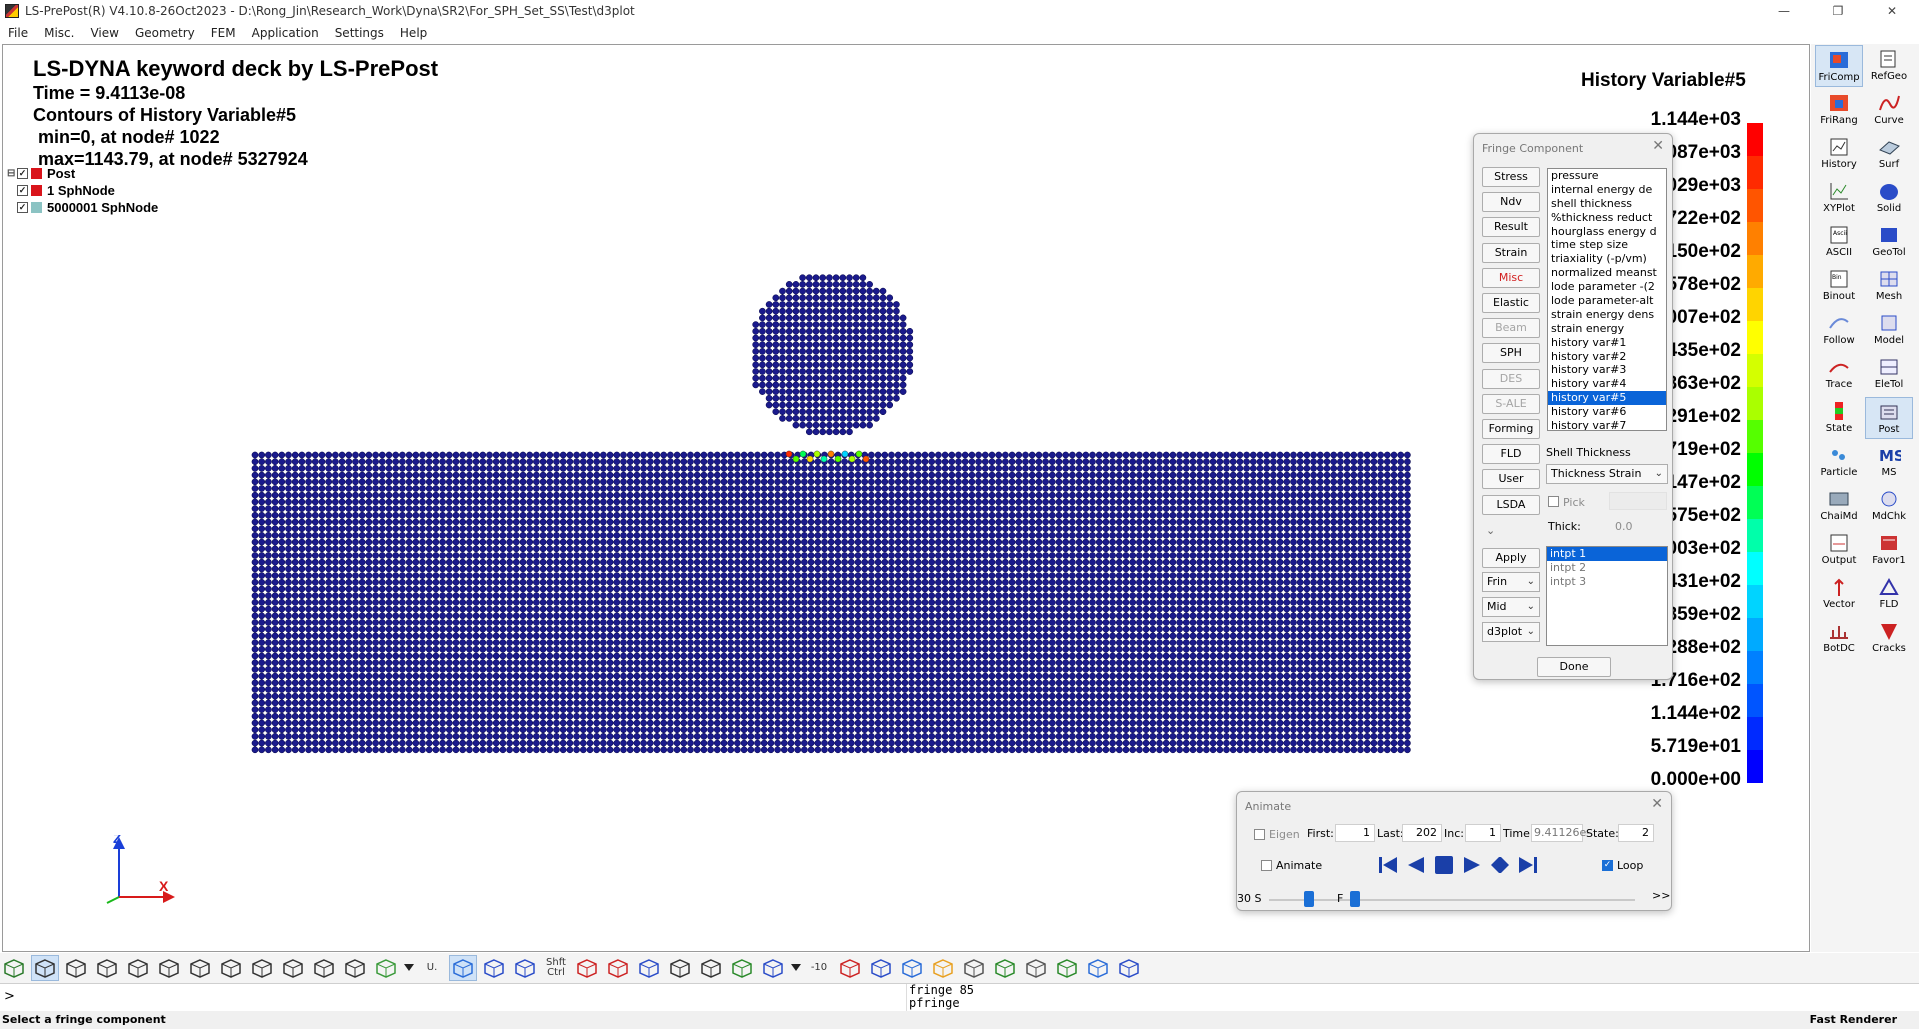 The height and width of the screenshot is (1029, 1919). Describe the element at coordinates (59, 33) in the screenshot. I see `menu-misc: Misc.` at that location.